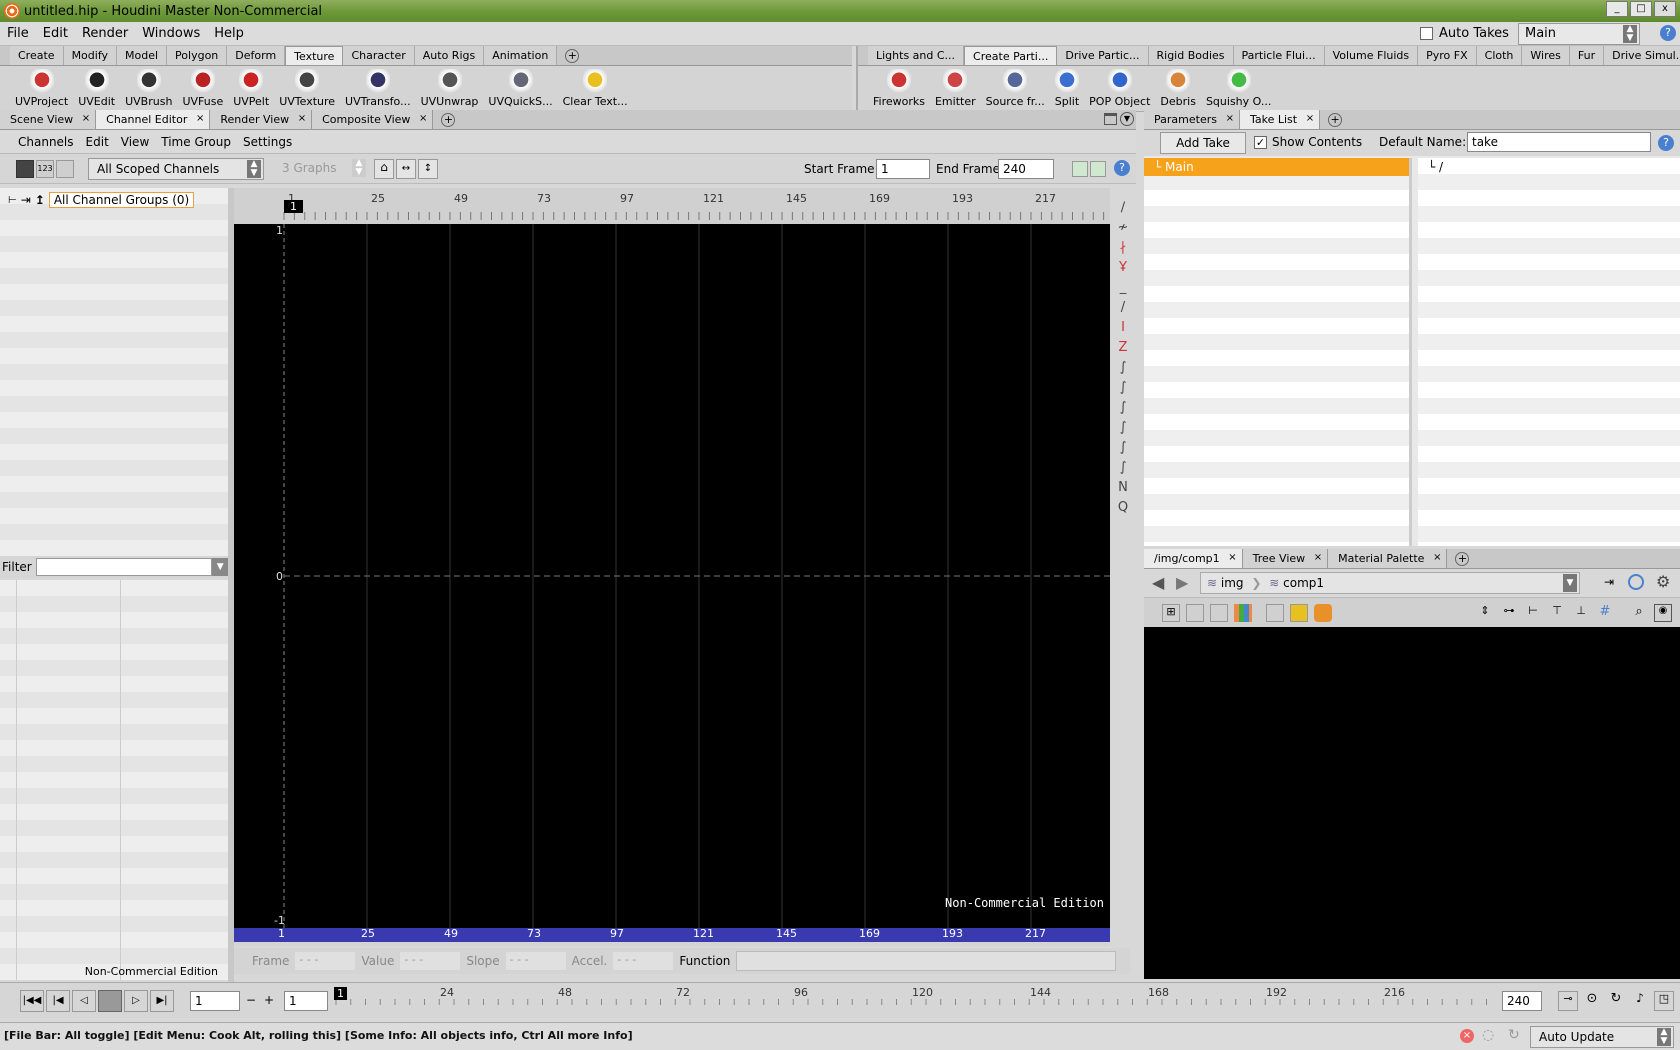  Describe the element at coordinates (1123, 388) in the screenshot. I see `curve-easeout-icon: ∫` at that location.